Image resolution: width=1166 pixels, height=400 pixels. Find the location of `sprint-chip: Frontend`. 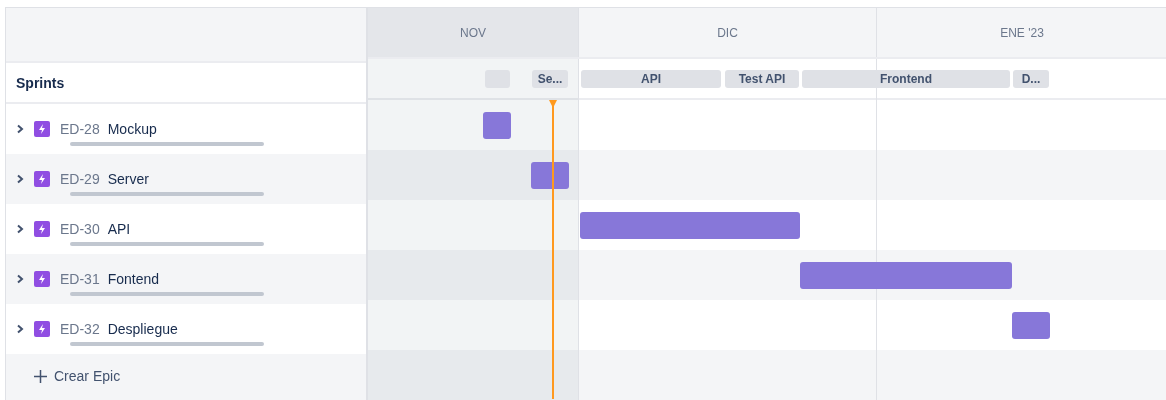

sprint-chip: Frontend is located at coordinates (906, 79).